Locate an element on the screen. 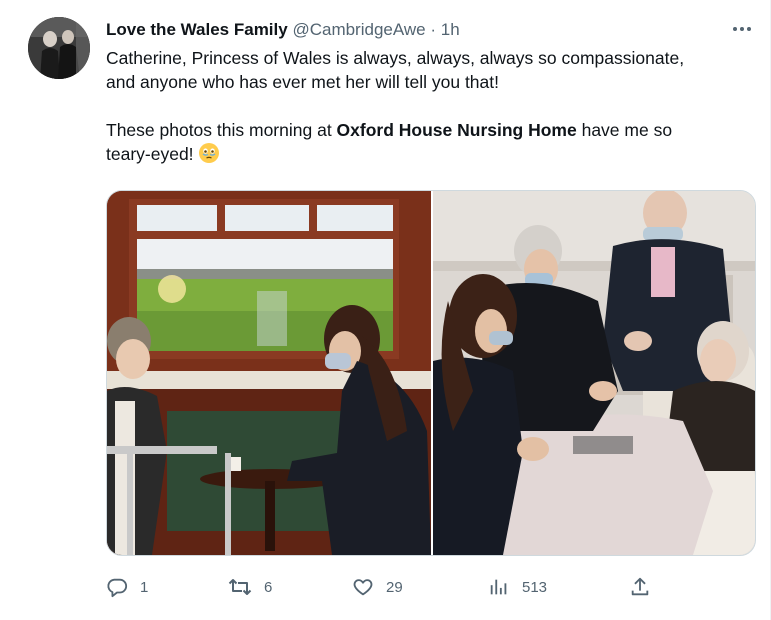 The height and width of the screenshot is (620, 771). tweet-actions: 1 6 29 513 is located at coordinates (385, 587).